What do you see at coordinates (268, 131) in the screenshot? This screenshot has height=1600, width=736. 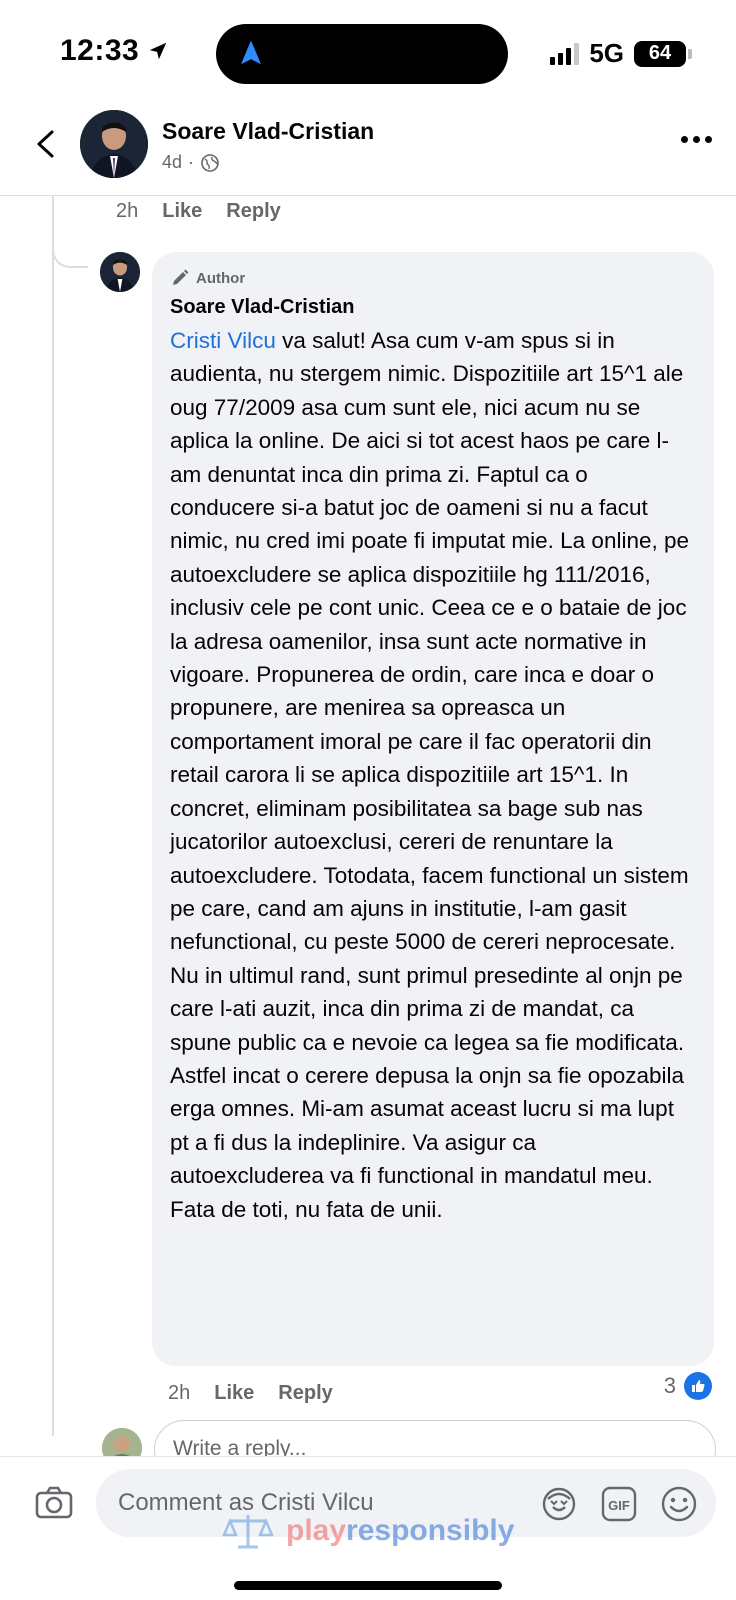 I see `poster-name: Soare Vlad-Cristian` at bounding box center [268, 131].